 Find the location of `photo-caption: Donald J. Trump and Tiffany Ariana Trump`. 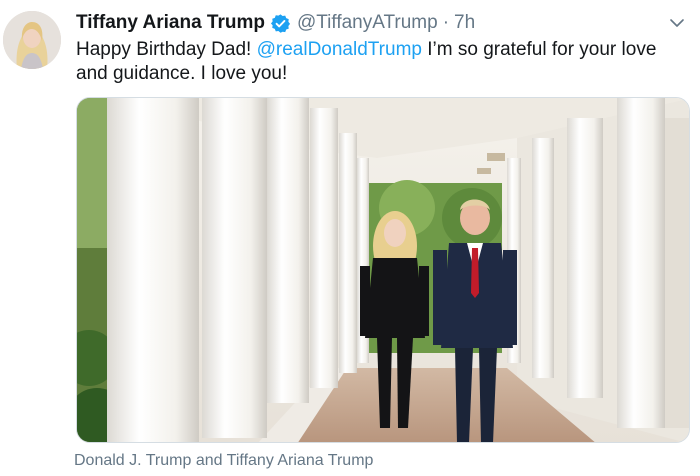

photo-caption: Donald J. Trump and Tiffany Ariana Trump is located at coordinates (224, 460).